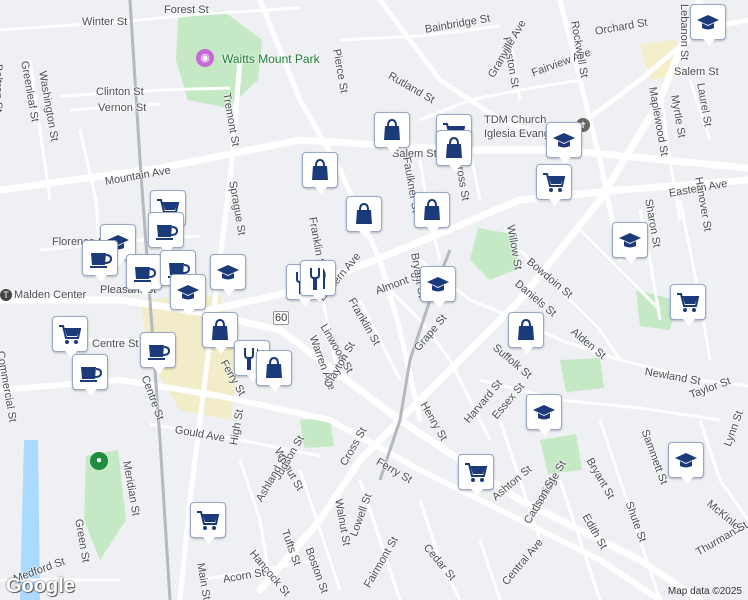  I want to click on street-label: Lebanon St, so click(684, 32).